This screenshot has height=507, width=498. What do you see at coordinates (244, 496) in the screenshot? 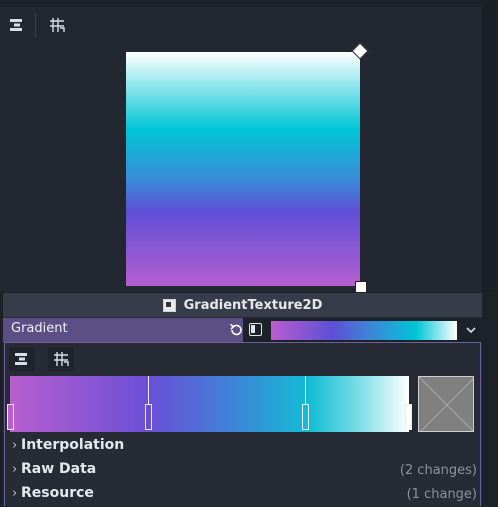
I see `section-resource: › Resource (1 change)` at bounding box center [244, 496].